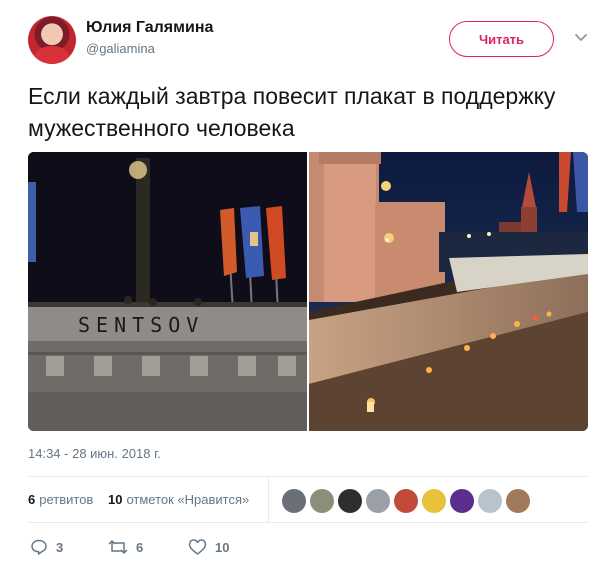 Image resolution: width=614 pixels, height=571 pixels. Describe the element at coordinates (94, 453) in the screenshot. I see `tweet-timestamp: 14:34 - 28 июн. 2018 г.` at that location.